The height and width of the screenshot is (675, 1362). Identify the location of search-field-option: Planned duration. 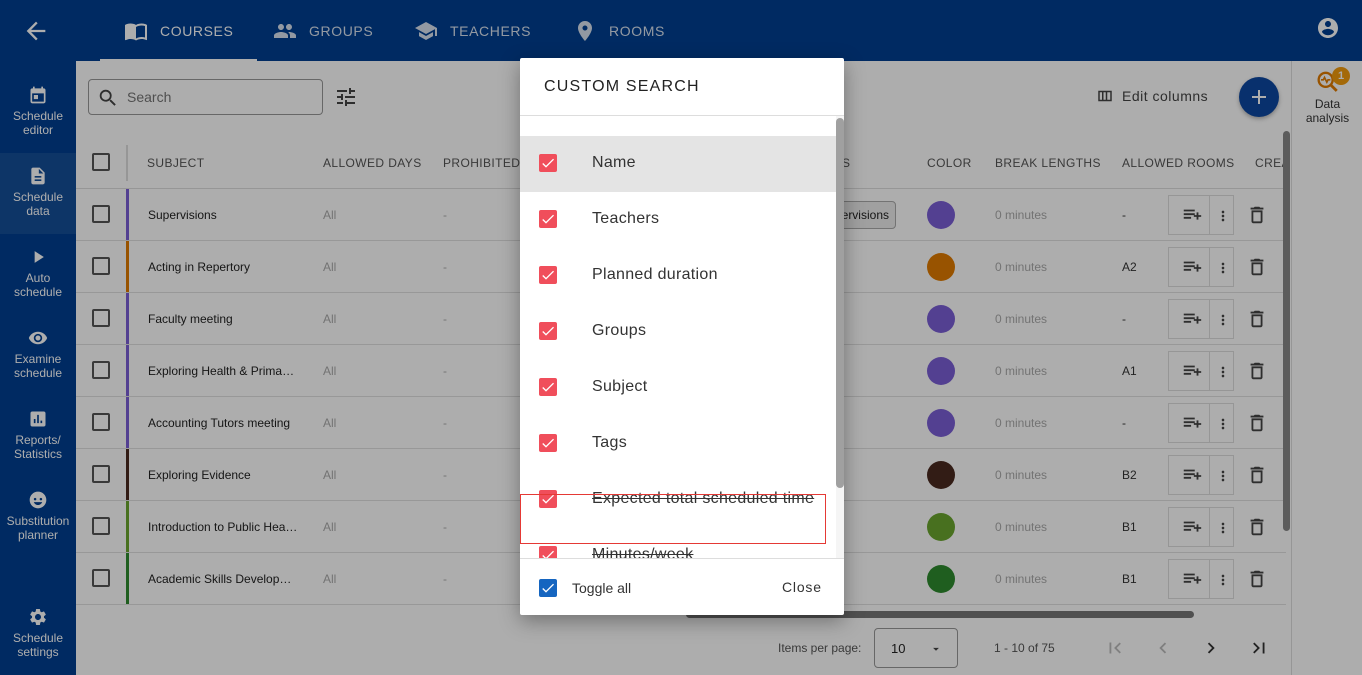
(678, 276).